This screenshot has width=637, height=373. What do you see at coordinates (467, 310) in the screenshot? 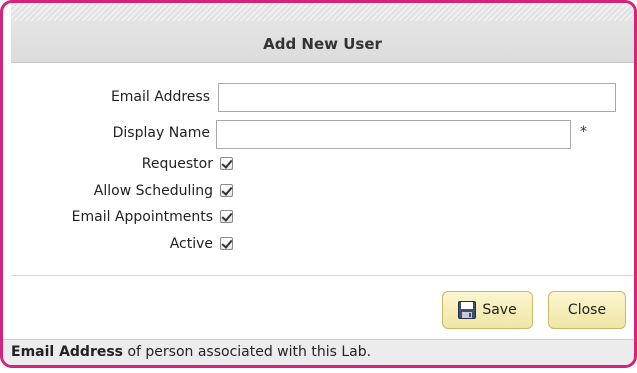
I see `floppy-disk-icon` at bounding box center [467, 310].